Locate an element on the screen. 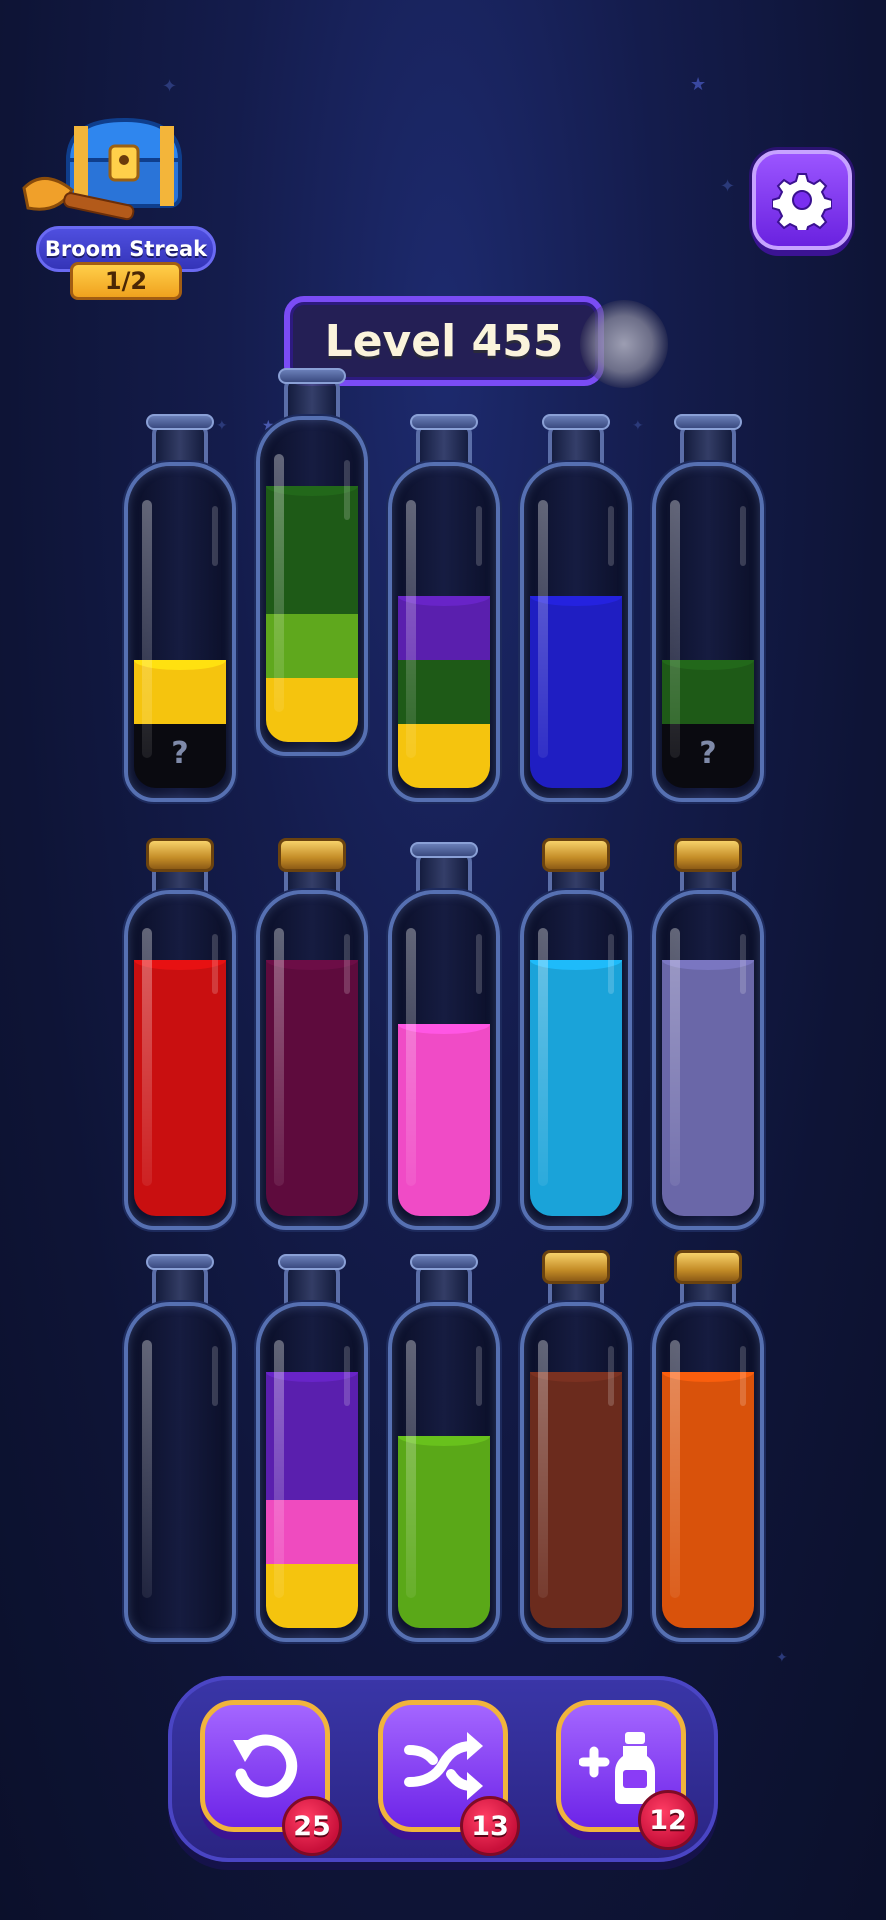  shuffle-count-badge: 13 is located at coordinates (490, 1826).